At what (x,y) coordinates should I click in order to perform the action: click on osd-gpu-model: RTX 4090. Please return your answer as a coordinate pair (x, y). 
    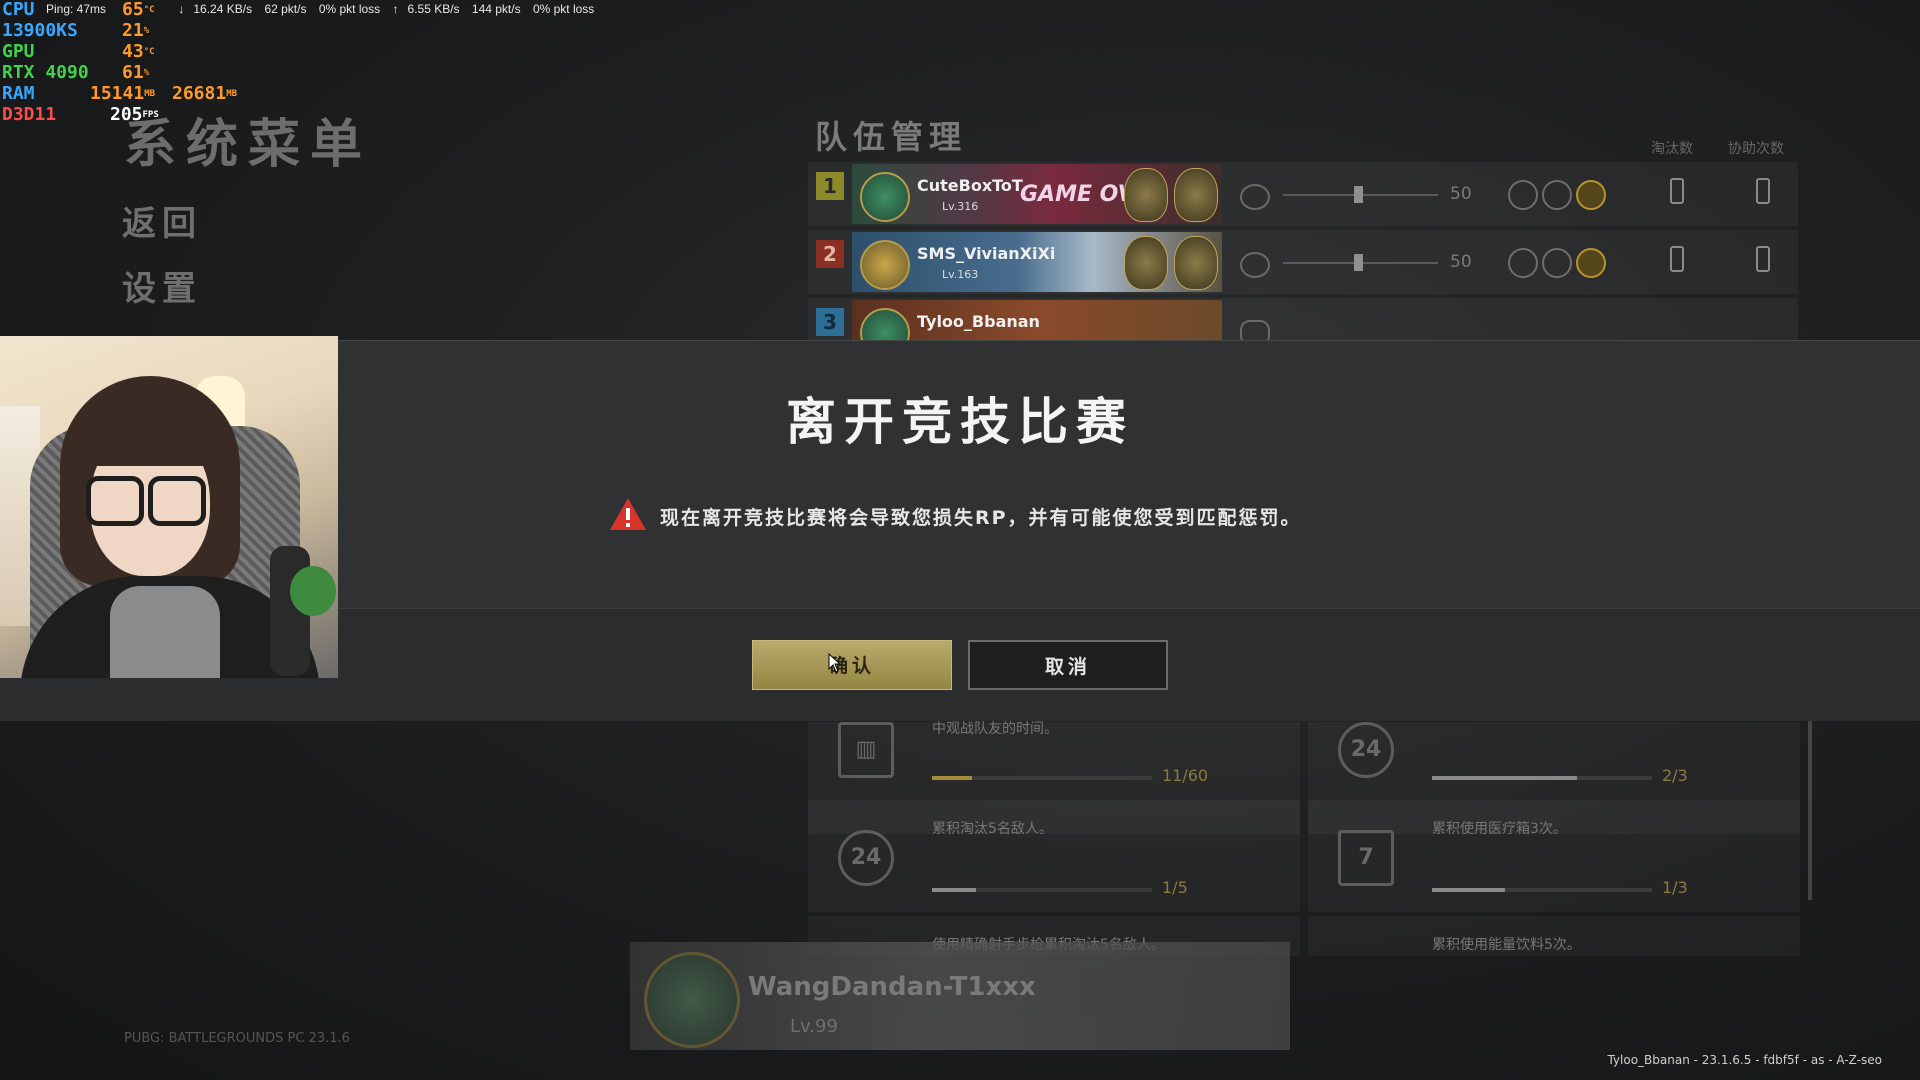
    Looking at the image, I should click on (45, 72).